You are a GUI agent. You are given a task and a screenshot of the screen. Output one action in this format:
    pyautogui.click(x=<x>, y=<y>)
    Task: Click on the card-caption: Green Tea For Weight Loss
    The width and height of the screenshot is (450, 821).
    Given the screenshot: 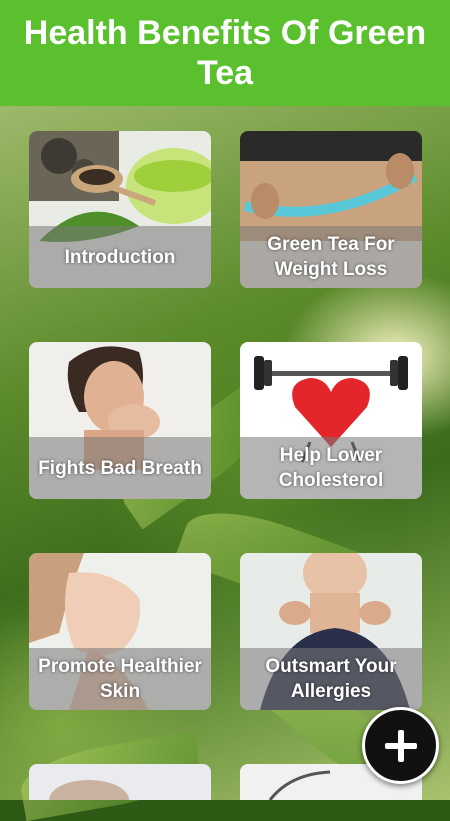 What is the action you would take?
    pyautogui.click(x=331, y=257)
    